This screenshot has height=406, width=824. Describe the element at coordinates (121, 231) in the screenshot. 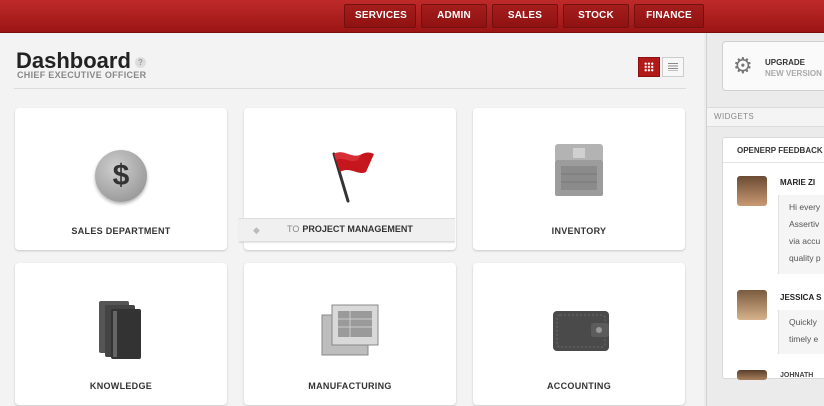

I see `tile-label: SALES DEPARTMENT` at that location.